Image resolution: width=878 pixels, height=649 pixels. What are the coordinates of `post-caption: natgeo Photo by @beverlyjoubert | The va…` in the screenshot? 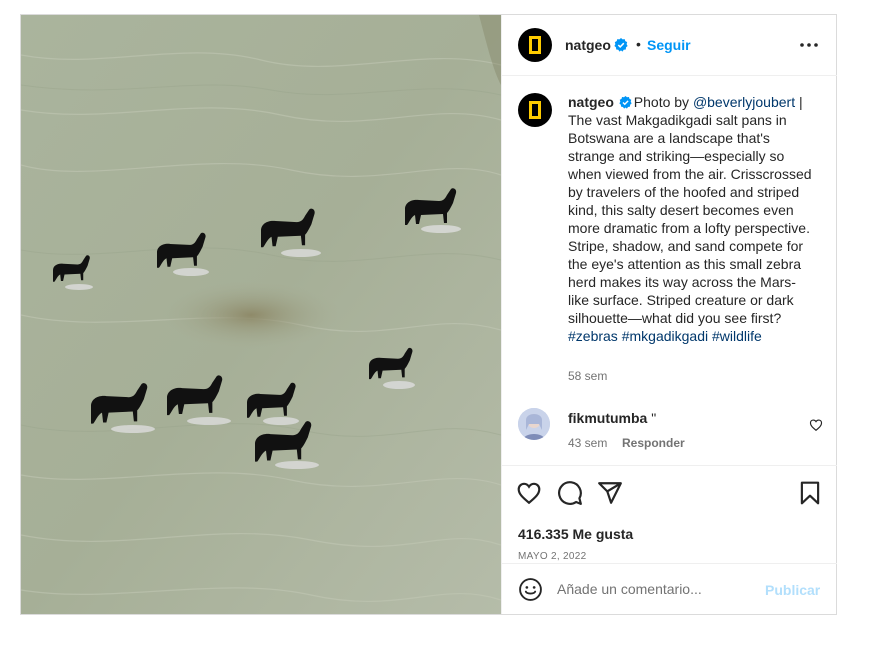 It's located at (691, 219).